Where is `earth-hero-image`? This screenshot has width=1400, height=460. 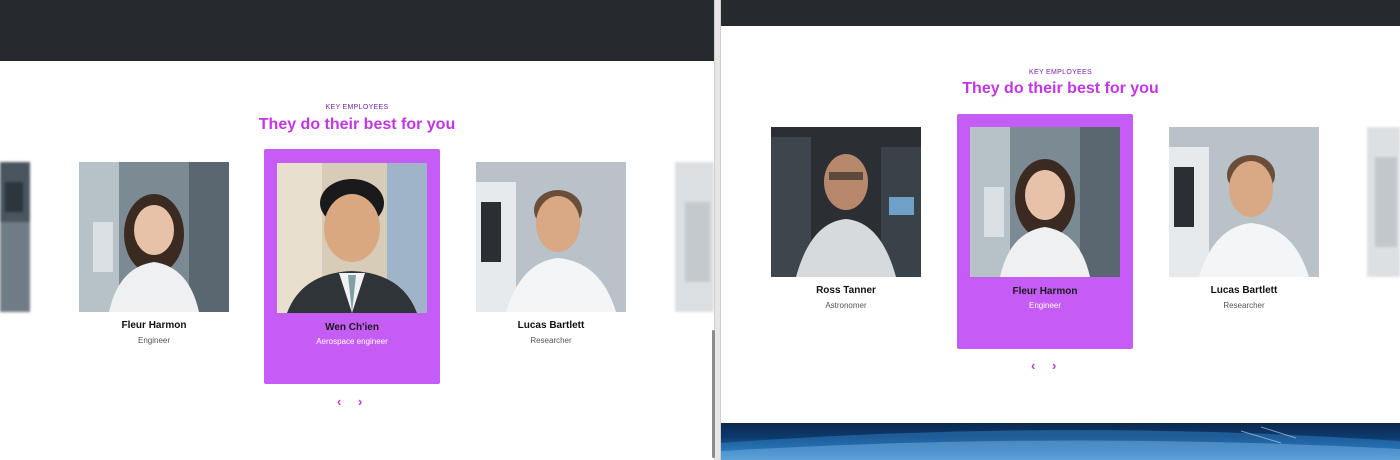 earth-hero-image is located at coordinates (1060, 441).